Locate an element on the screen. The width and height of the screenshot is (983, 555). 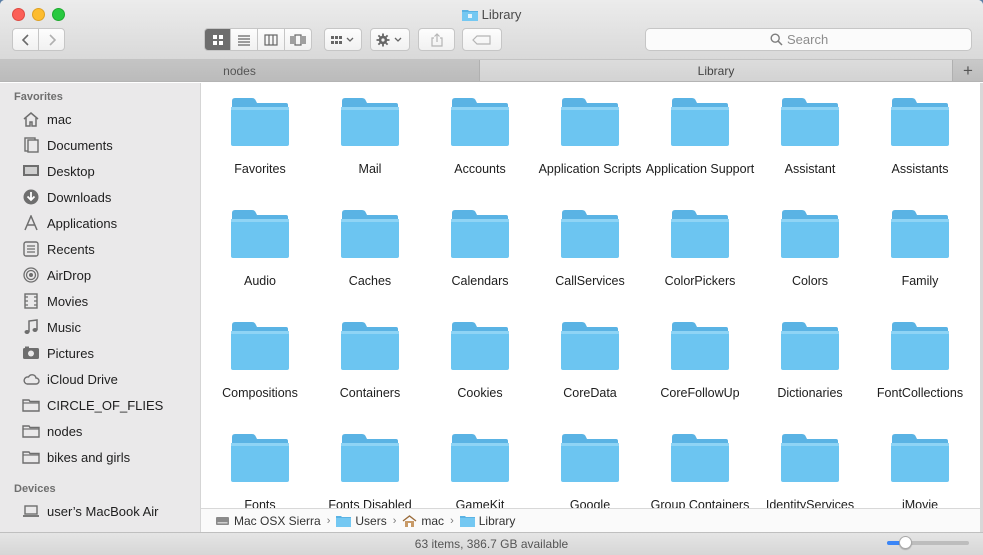
folder-item: Dictionaries is located at coordinates (810, 375).